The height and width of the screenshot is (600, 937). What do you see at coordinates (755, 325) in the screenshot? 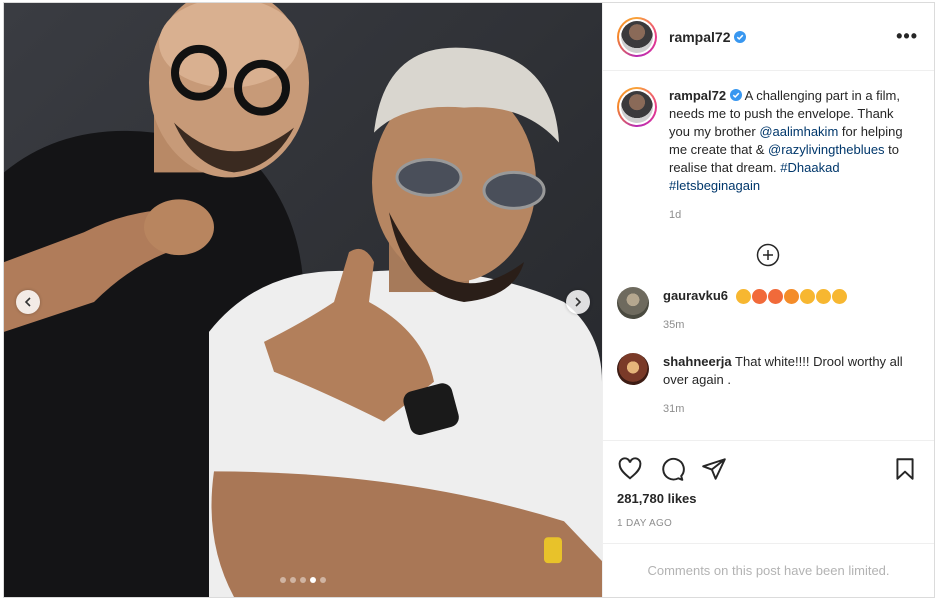
I see `comment-time: 35m` at bounding box center [755, 325].